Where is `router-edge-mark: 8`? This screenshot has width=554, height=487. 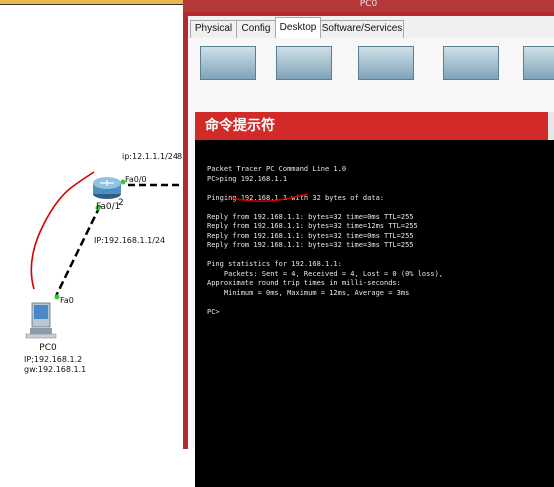 router-edge-mark: 8 is located at coordinates (180, 156).